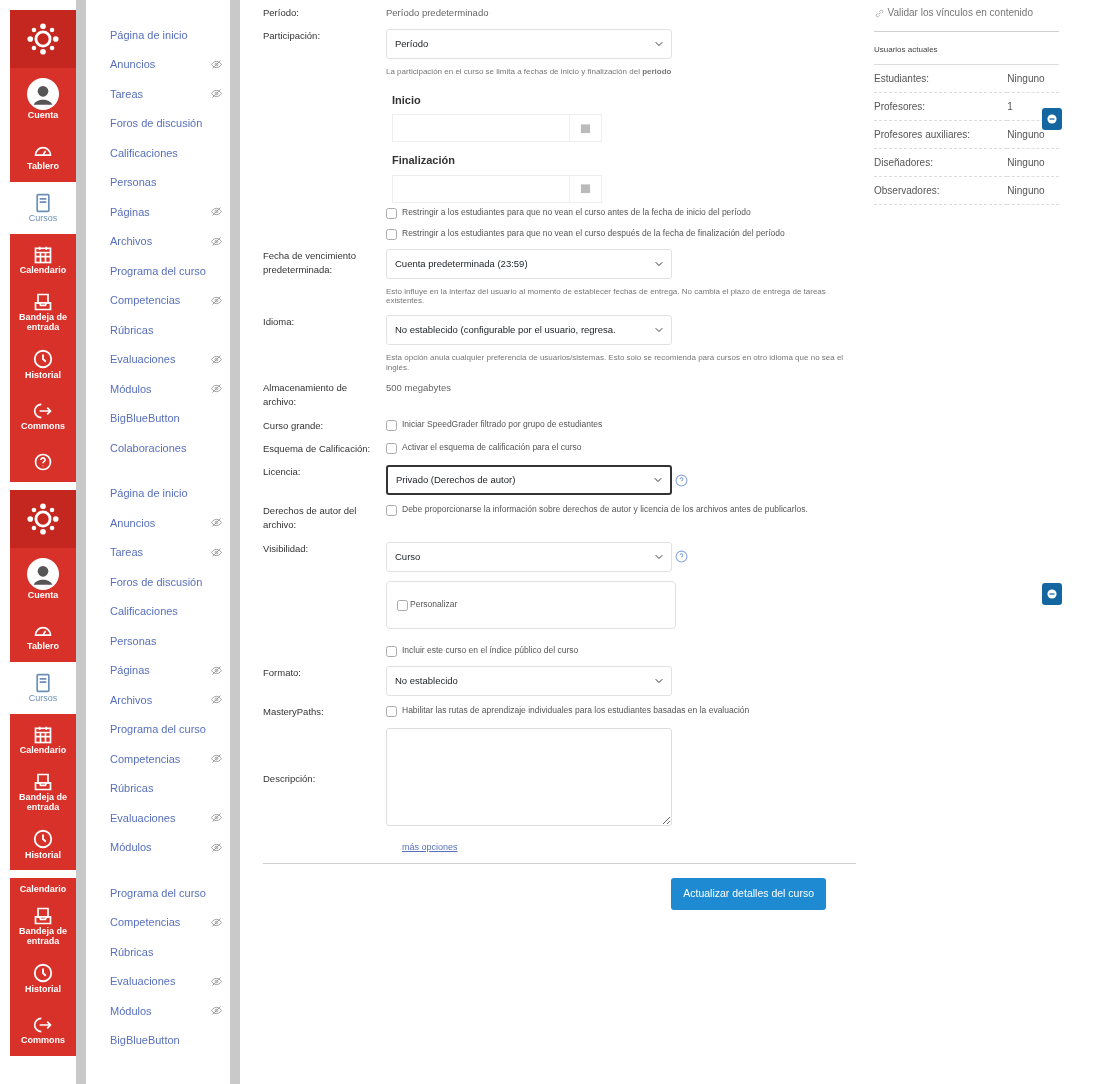 The width and height of the screenshot is (1109, 1084). What do you see at coordinates (310, 518) in the screenshot?
I see `field-label: Derechos de autor del archivo:` at bounding box center [310, 518].